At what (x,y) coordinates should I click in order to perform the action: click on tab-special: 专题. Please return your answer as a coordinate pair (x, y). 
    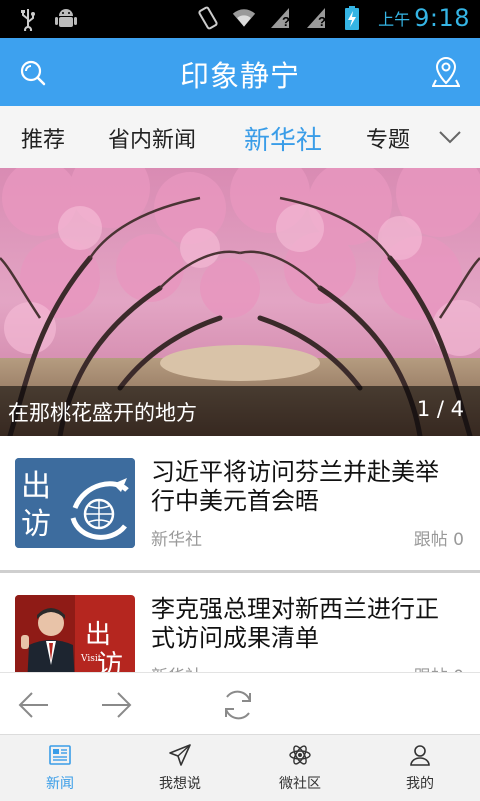
    Looking at the image, I should click on (388, 138).